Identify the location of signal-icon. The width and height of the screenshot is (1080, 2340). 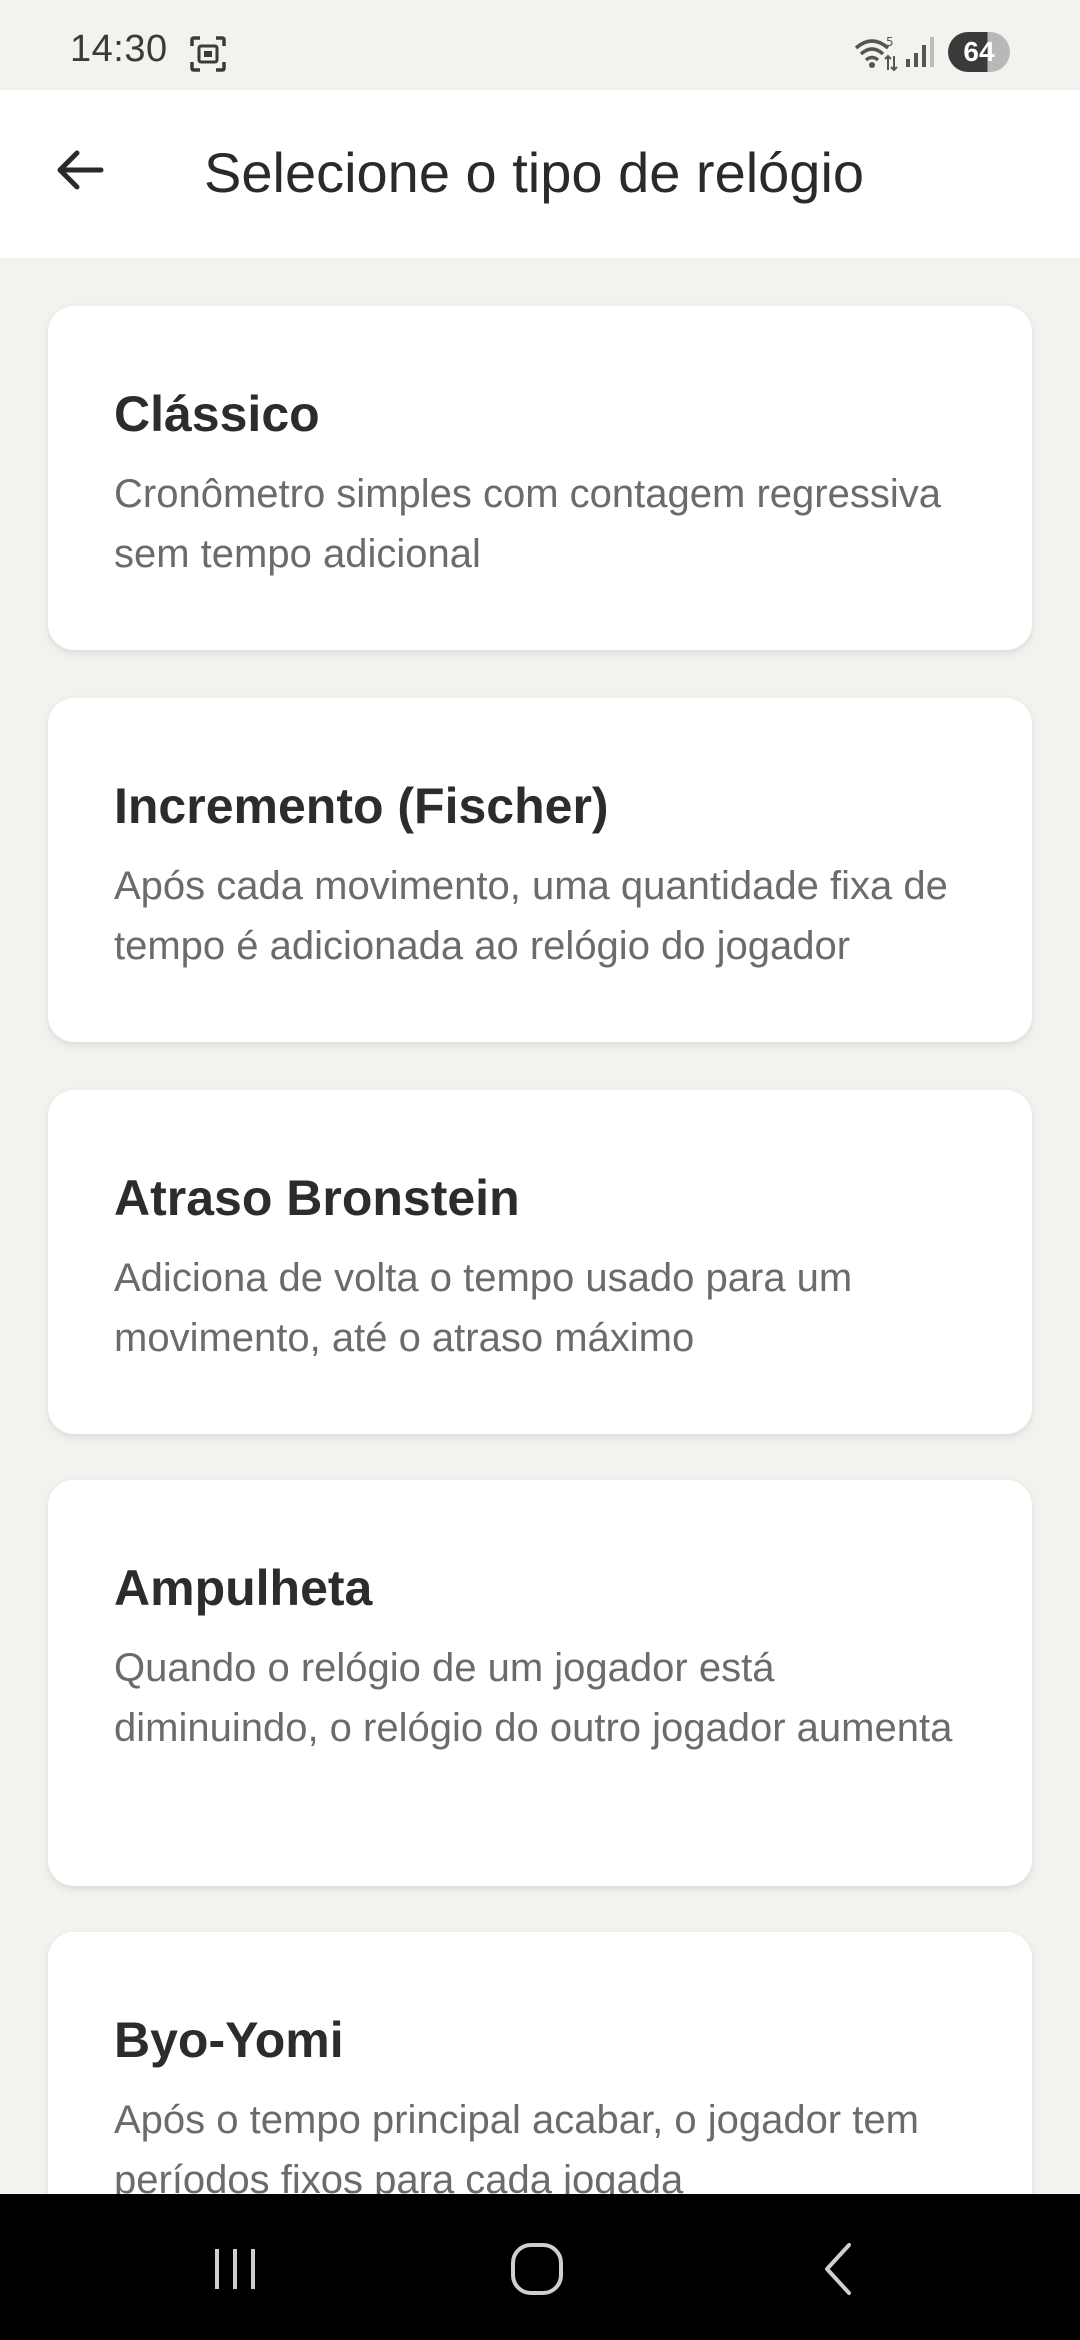
(920, 52).